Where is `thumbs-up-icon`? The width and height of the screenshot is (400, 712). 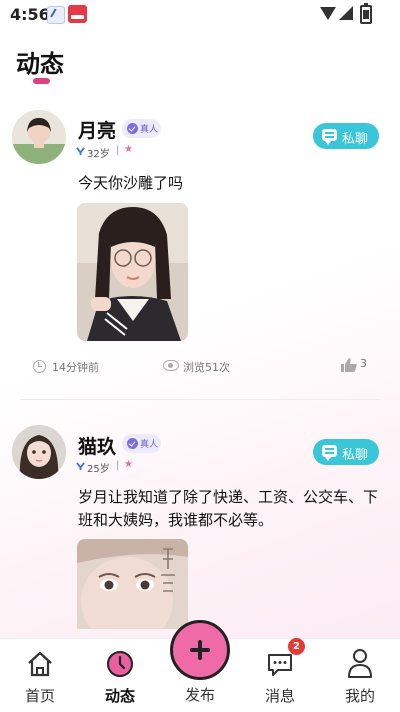 thumbs-up-icon is located at coordinates (349, 365).